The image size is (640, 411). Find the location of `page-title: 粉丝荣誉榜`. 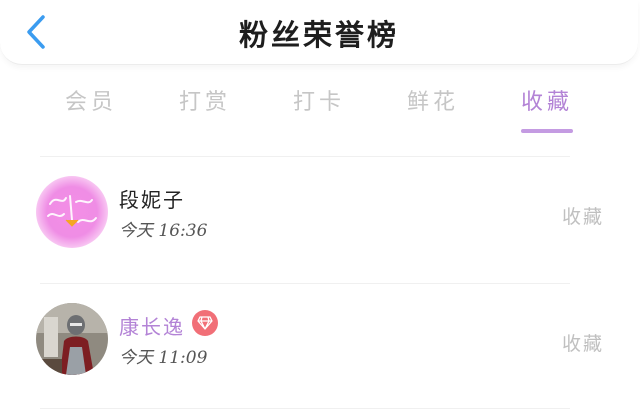

page-title: 粉丝荣誉榜 is located at coordinates (318, 35).